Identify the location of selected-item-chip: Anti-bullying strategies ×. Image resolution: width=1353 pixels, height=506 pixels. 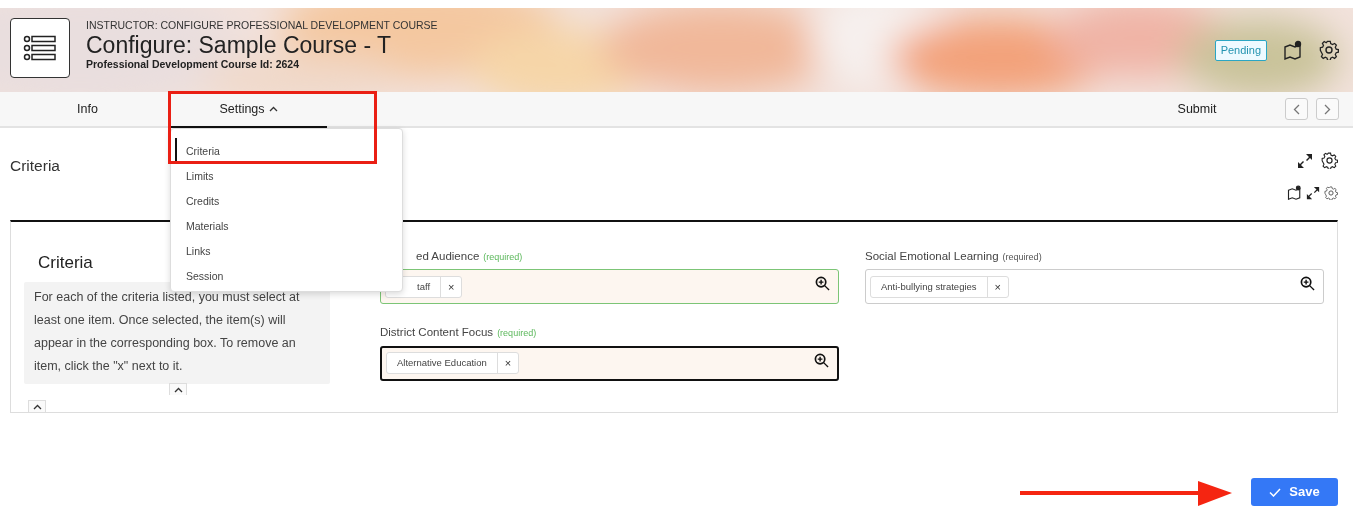
(939, 286).